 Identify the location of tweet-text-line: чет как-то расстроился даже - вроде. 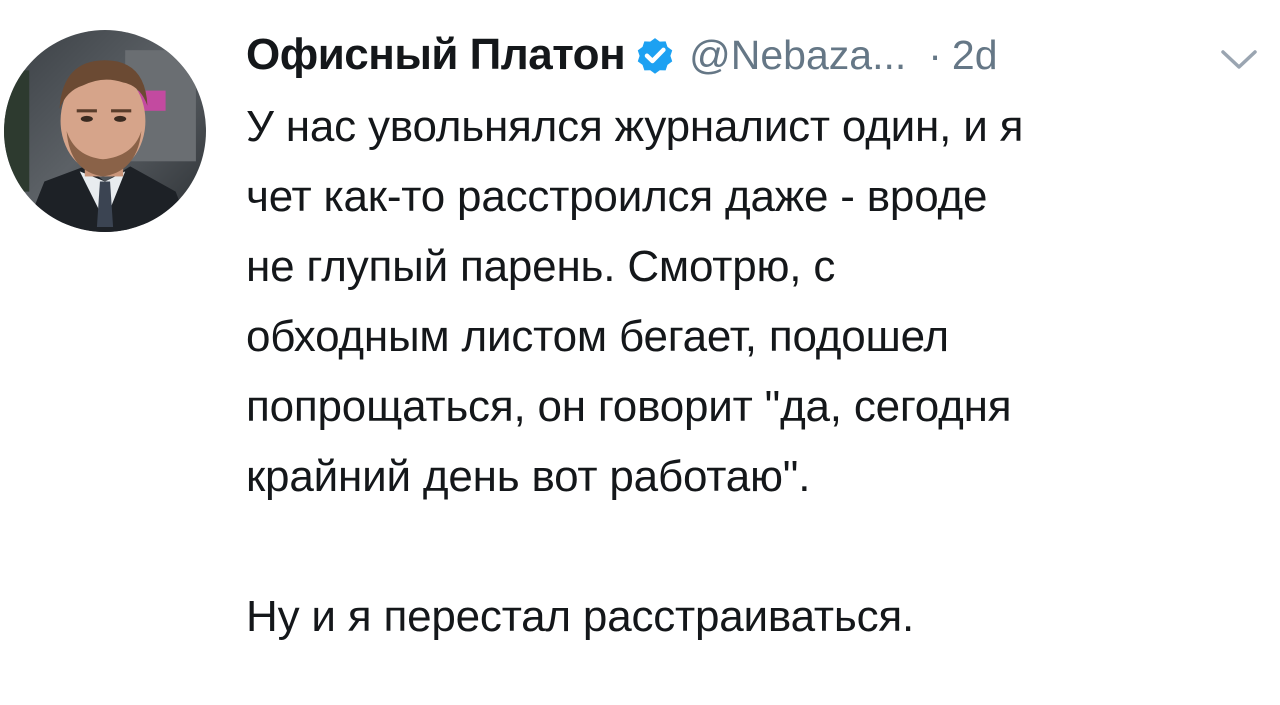
(617, 196).